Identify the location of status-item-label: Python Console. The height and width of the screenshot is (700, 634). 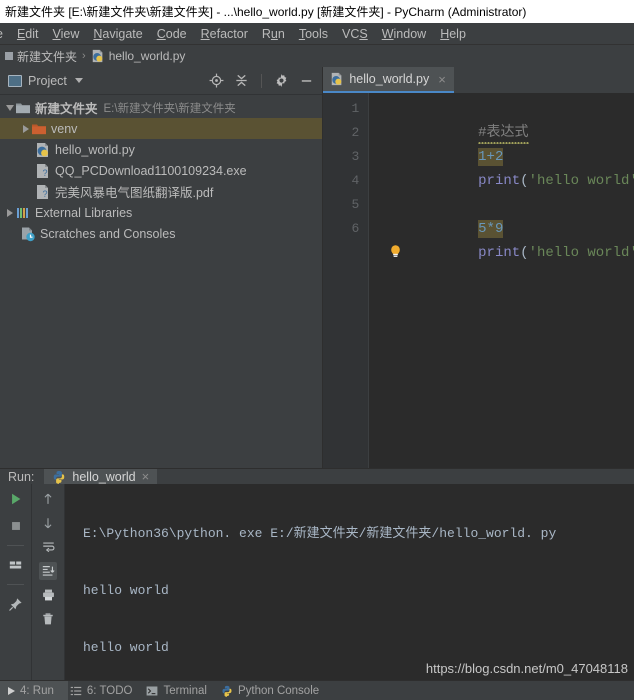
(278, 690).